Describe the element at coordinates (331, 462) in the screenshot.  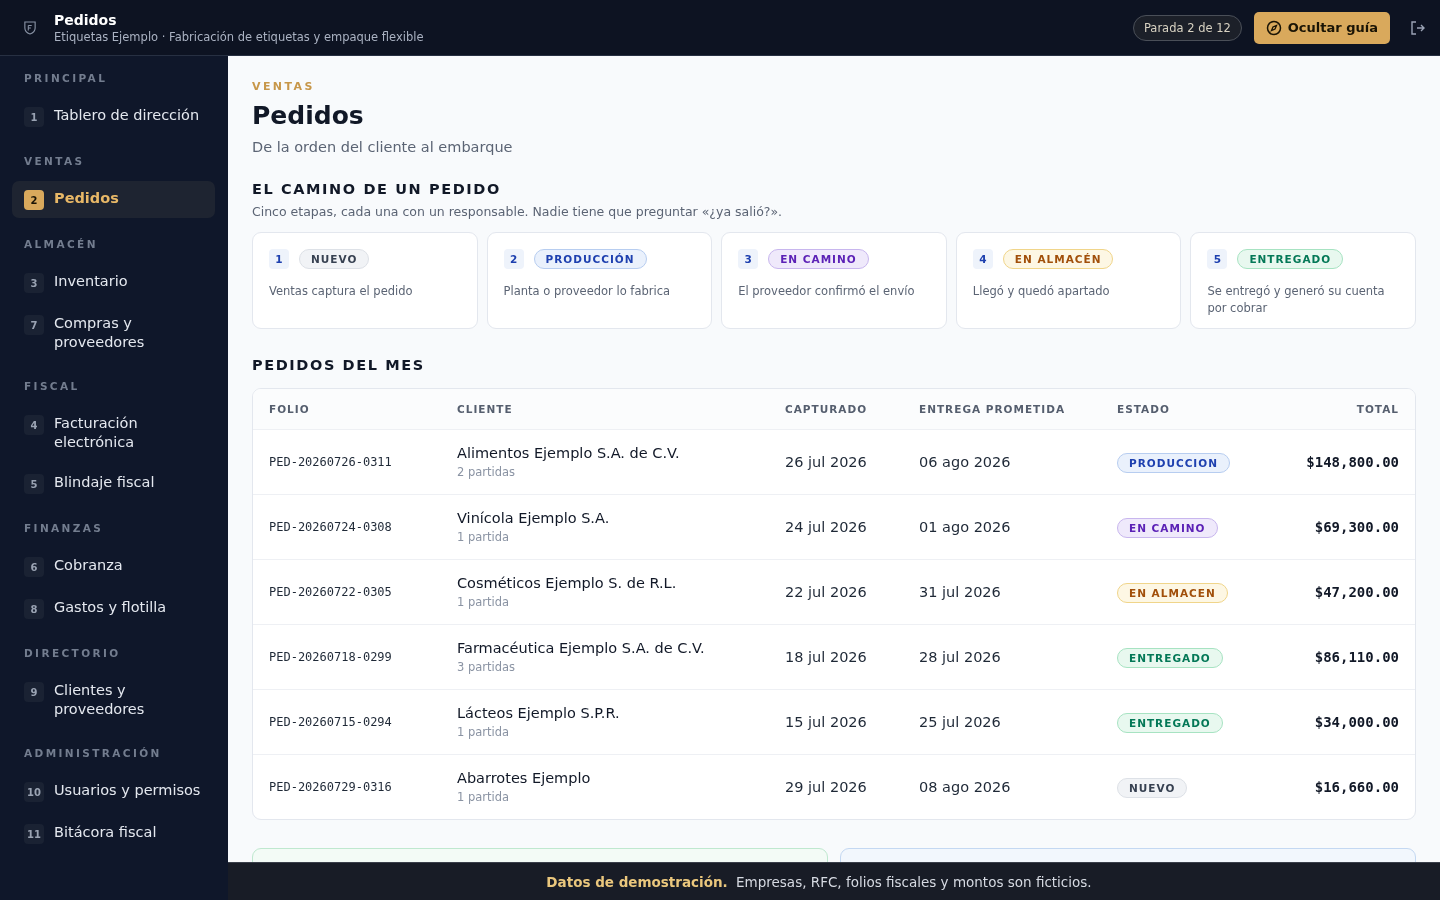
I see `folio-cell-text: PED-20260726-0311` at that location.